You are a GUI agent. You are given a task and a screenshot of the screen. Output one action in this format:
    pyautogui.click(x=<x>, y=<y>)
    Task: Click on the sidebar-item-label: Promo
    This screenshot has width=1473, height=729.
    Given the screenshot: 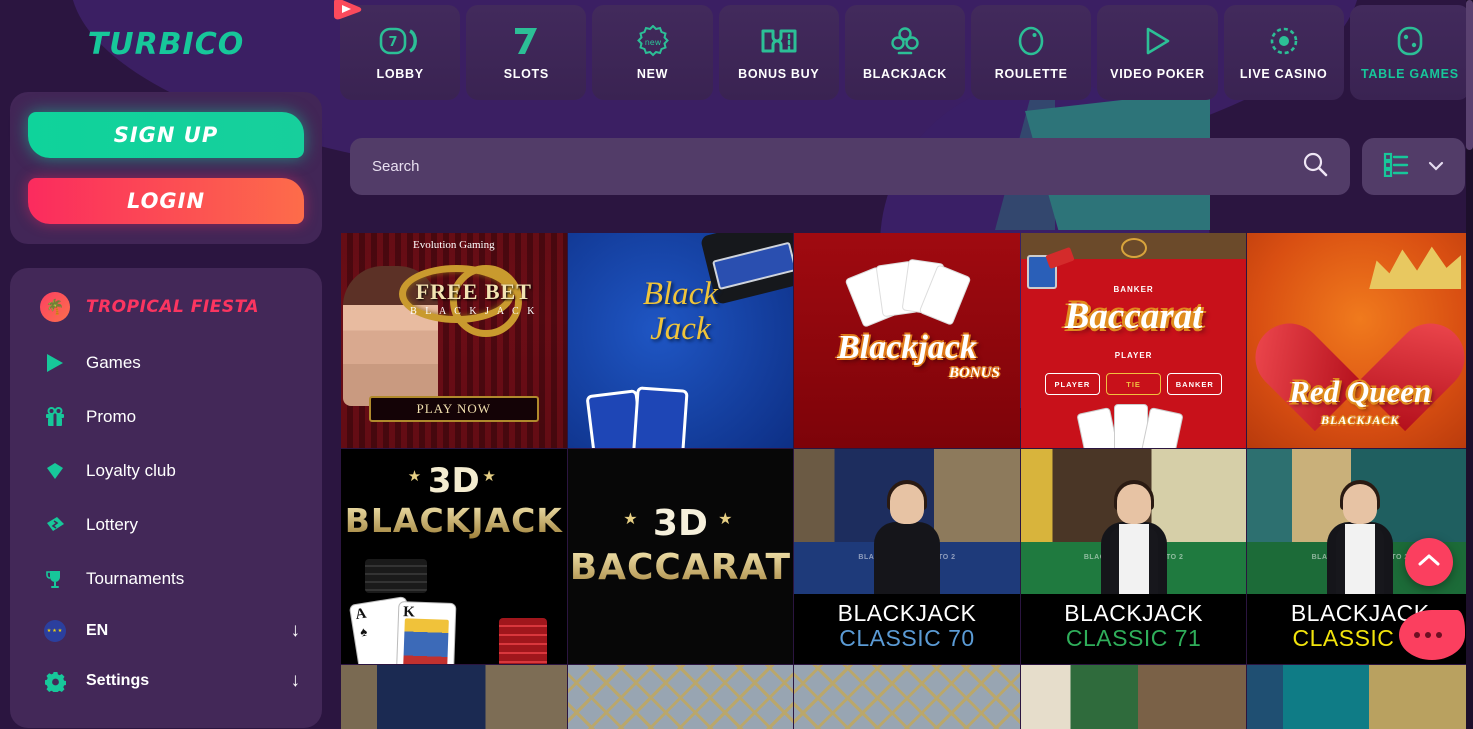 What is the action you would take?
    pyautogui.click(x=111, y=416)
    